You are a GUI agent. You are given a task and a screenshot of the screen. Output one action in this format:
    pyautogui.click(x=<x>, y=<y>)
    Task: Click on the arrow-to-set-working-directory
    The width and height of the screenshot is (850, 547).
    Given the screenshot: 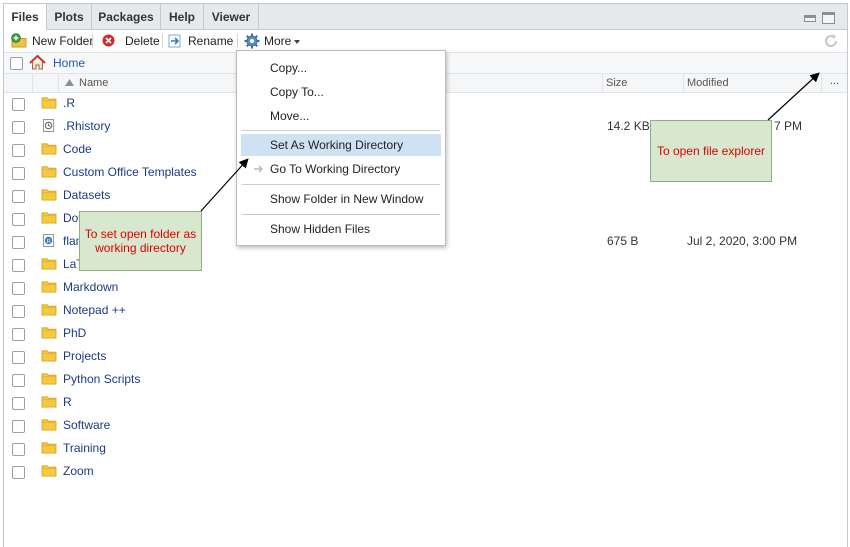 What is the action you would take?
    pyautogui.click(x=224, y=185)
    